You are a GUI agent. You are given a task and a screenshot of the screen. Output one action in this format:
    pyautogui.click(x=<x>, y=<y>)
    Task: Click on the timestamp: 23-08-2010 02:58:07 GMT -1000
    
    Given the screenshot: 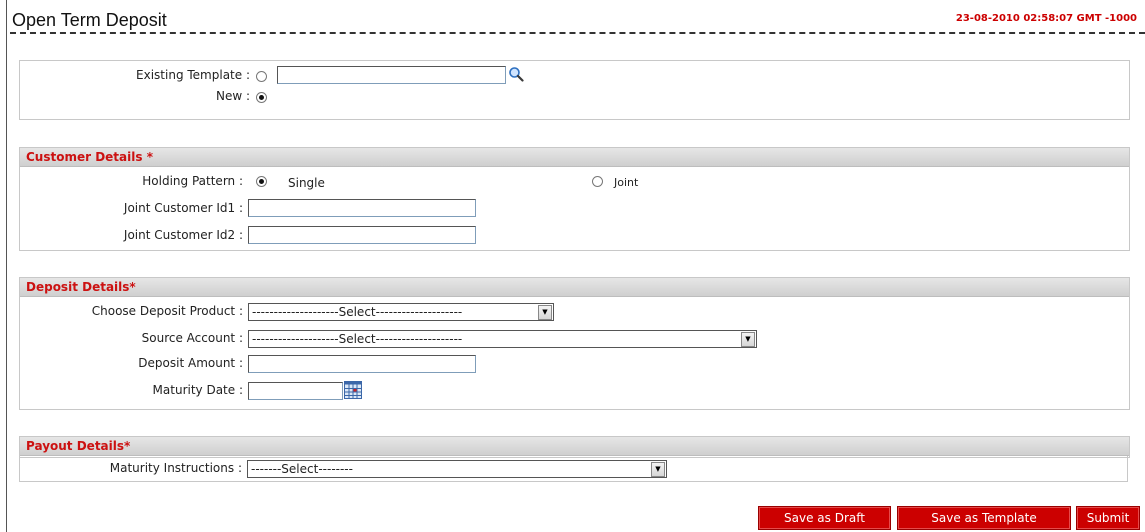 What is the action you would take?
    pyautogui.click(x=1046, y=18)
    